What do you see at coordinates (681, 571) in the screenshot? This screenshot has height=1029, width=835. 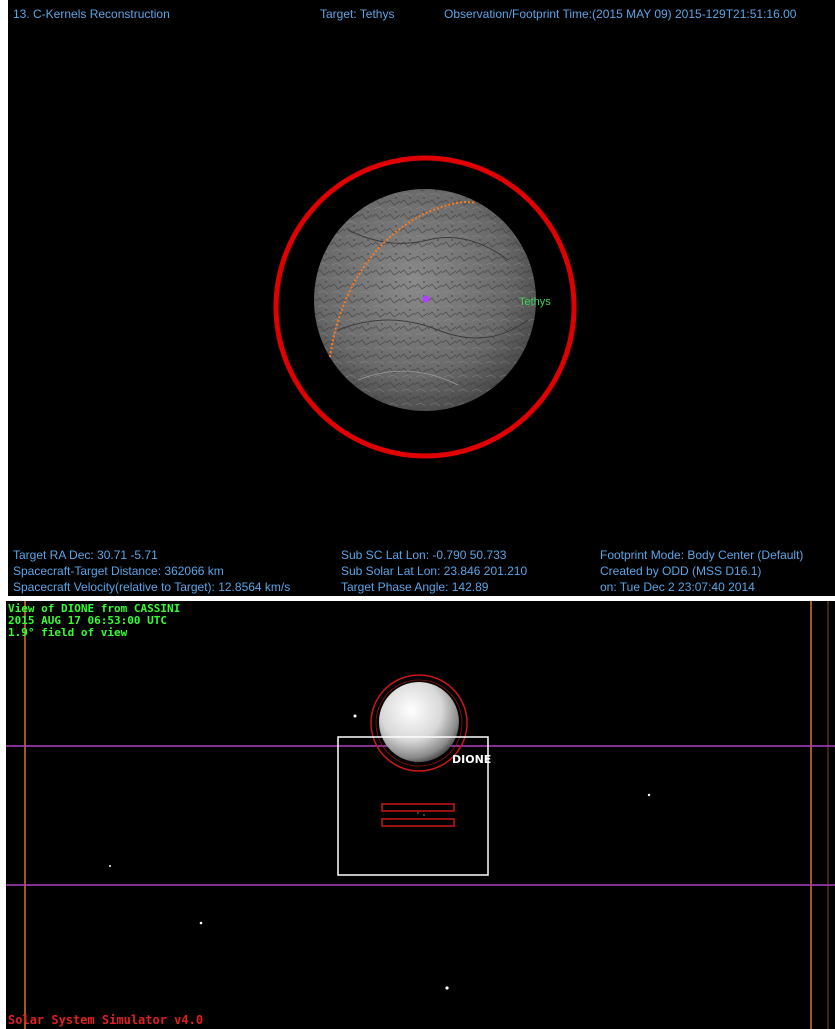 I see `created-by: Created by ODD (MSS D16.1)` at bounding box center [681, 571].